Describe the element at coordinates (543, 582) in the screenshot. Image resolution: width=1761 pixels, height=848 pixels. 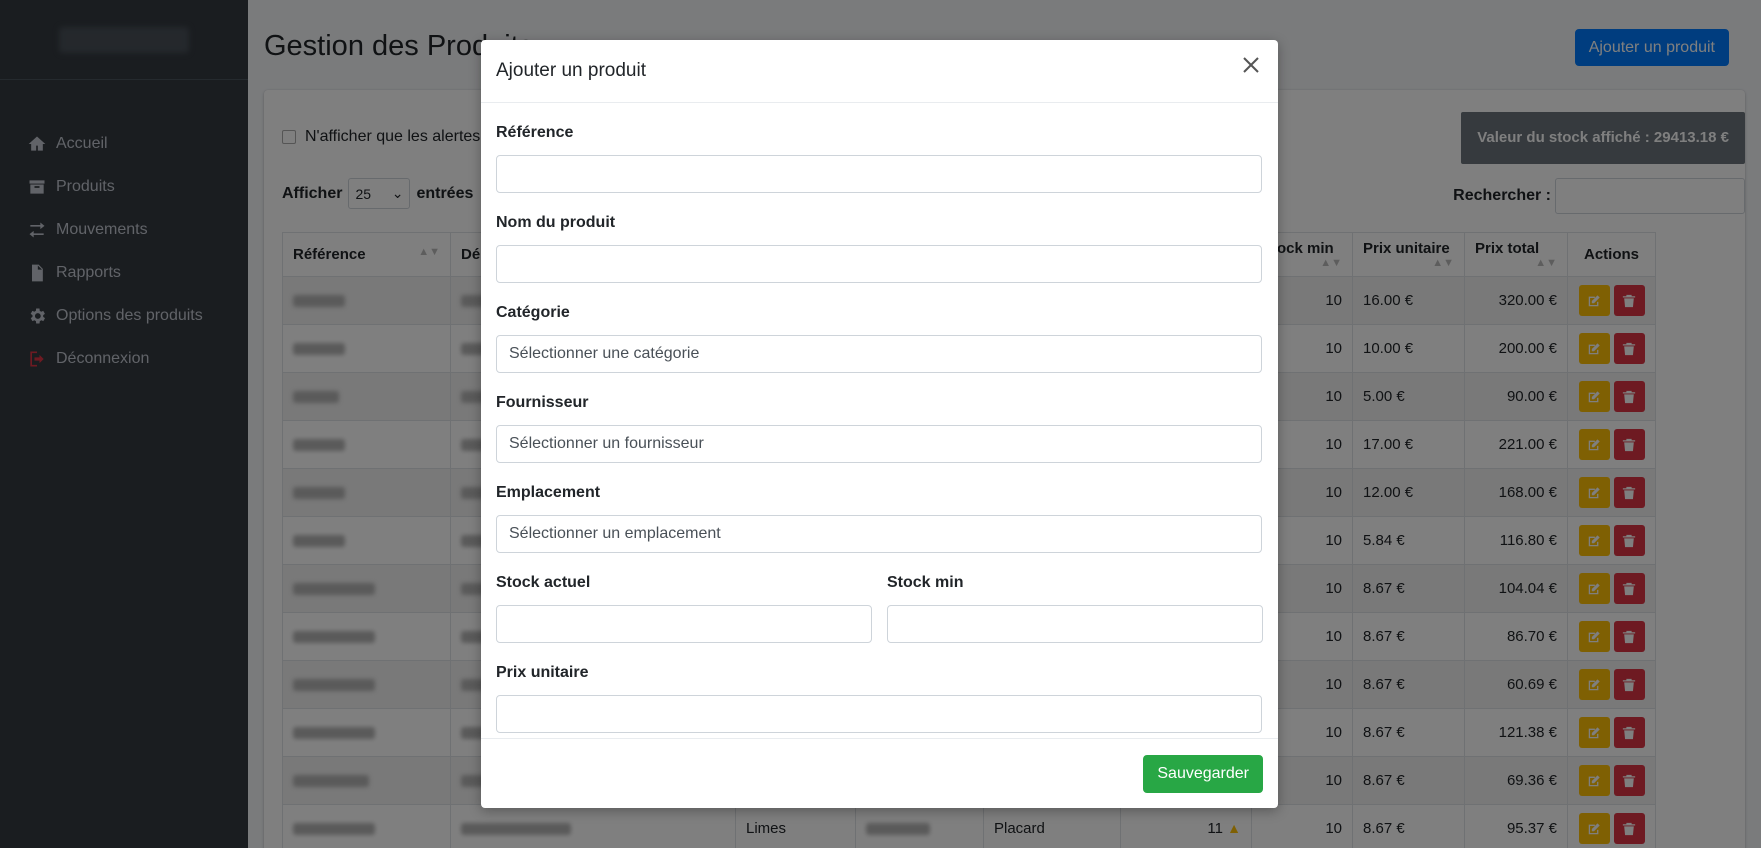
I see `stock-label: Stock actuel` at that location.